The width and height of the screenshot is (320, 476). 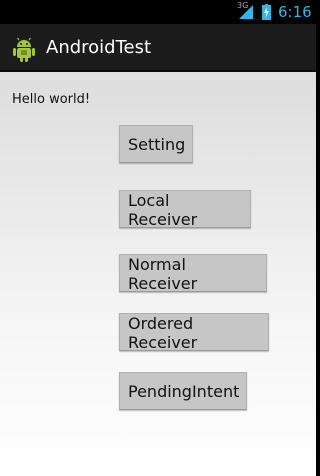 I want to click on normal-receiver-button: Normal Receiver, so click(x=193, y=273).